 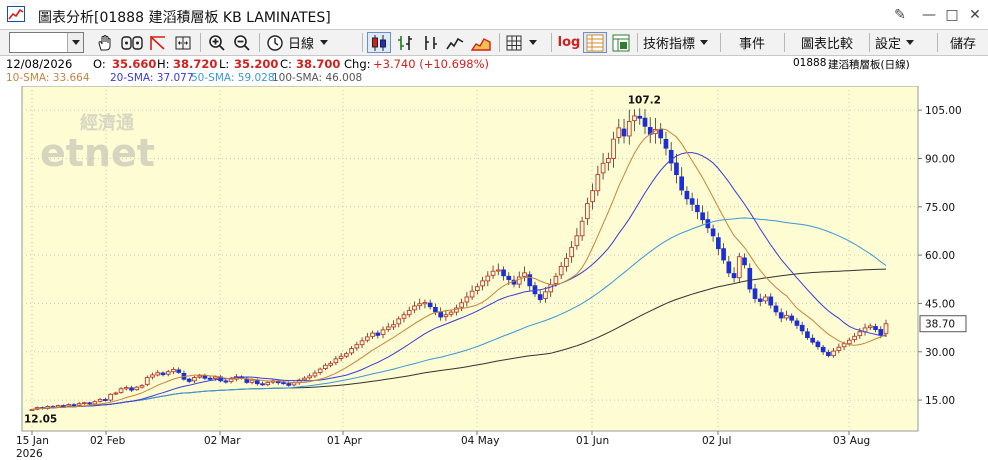 I want to click on open-label: O:, so click(x=99, y=64).